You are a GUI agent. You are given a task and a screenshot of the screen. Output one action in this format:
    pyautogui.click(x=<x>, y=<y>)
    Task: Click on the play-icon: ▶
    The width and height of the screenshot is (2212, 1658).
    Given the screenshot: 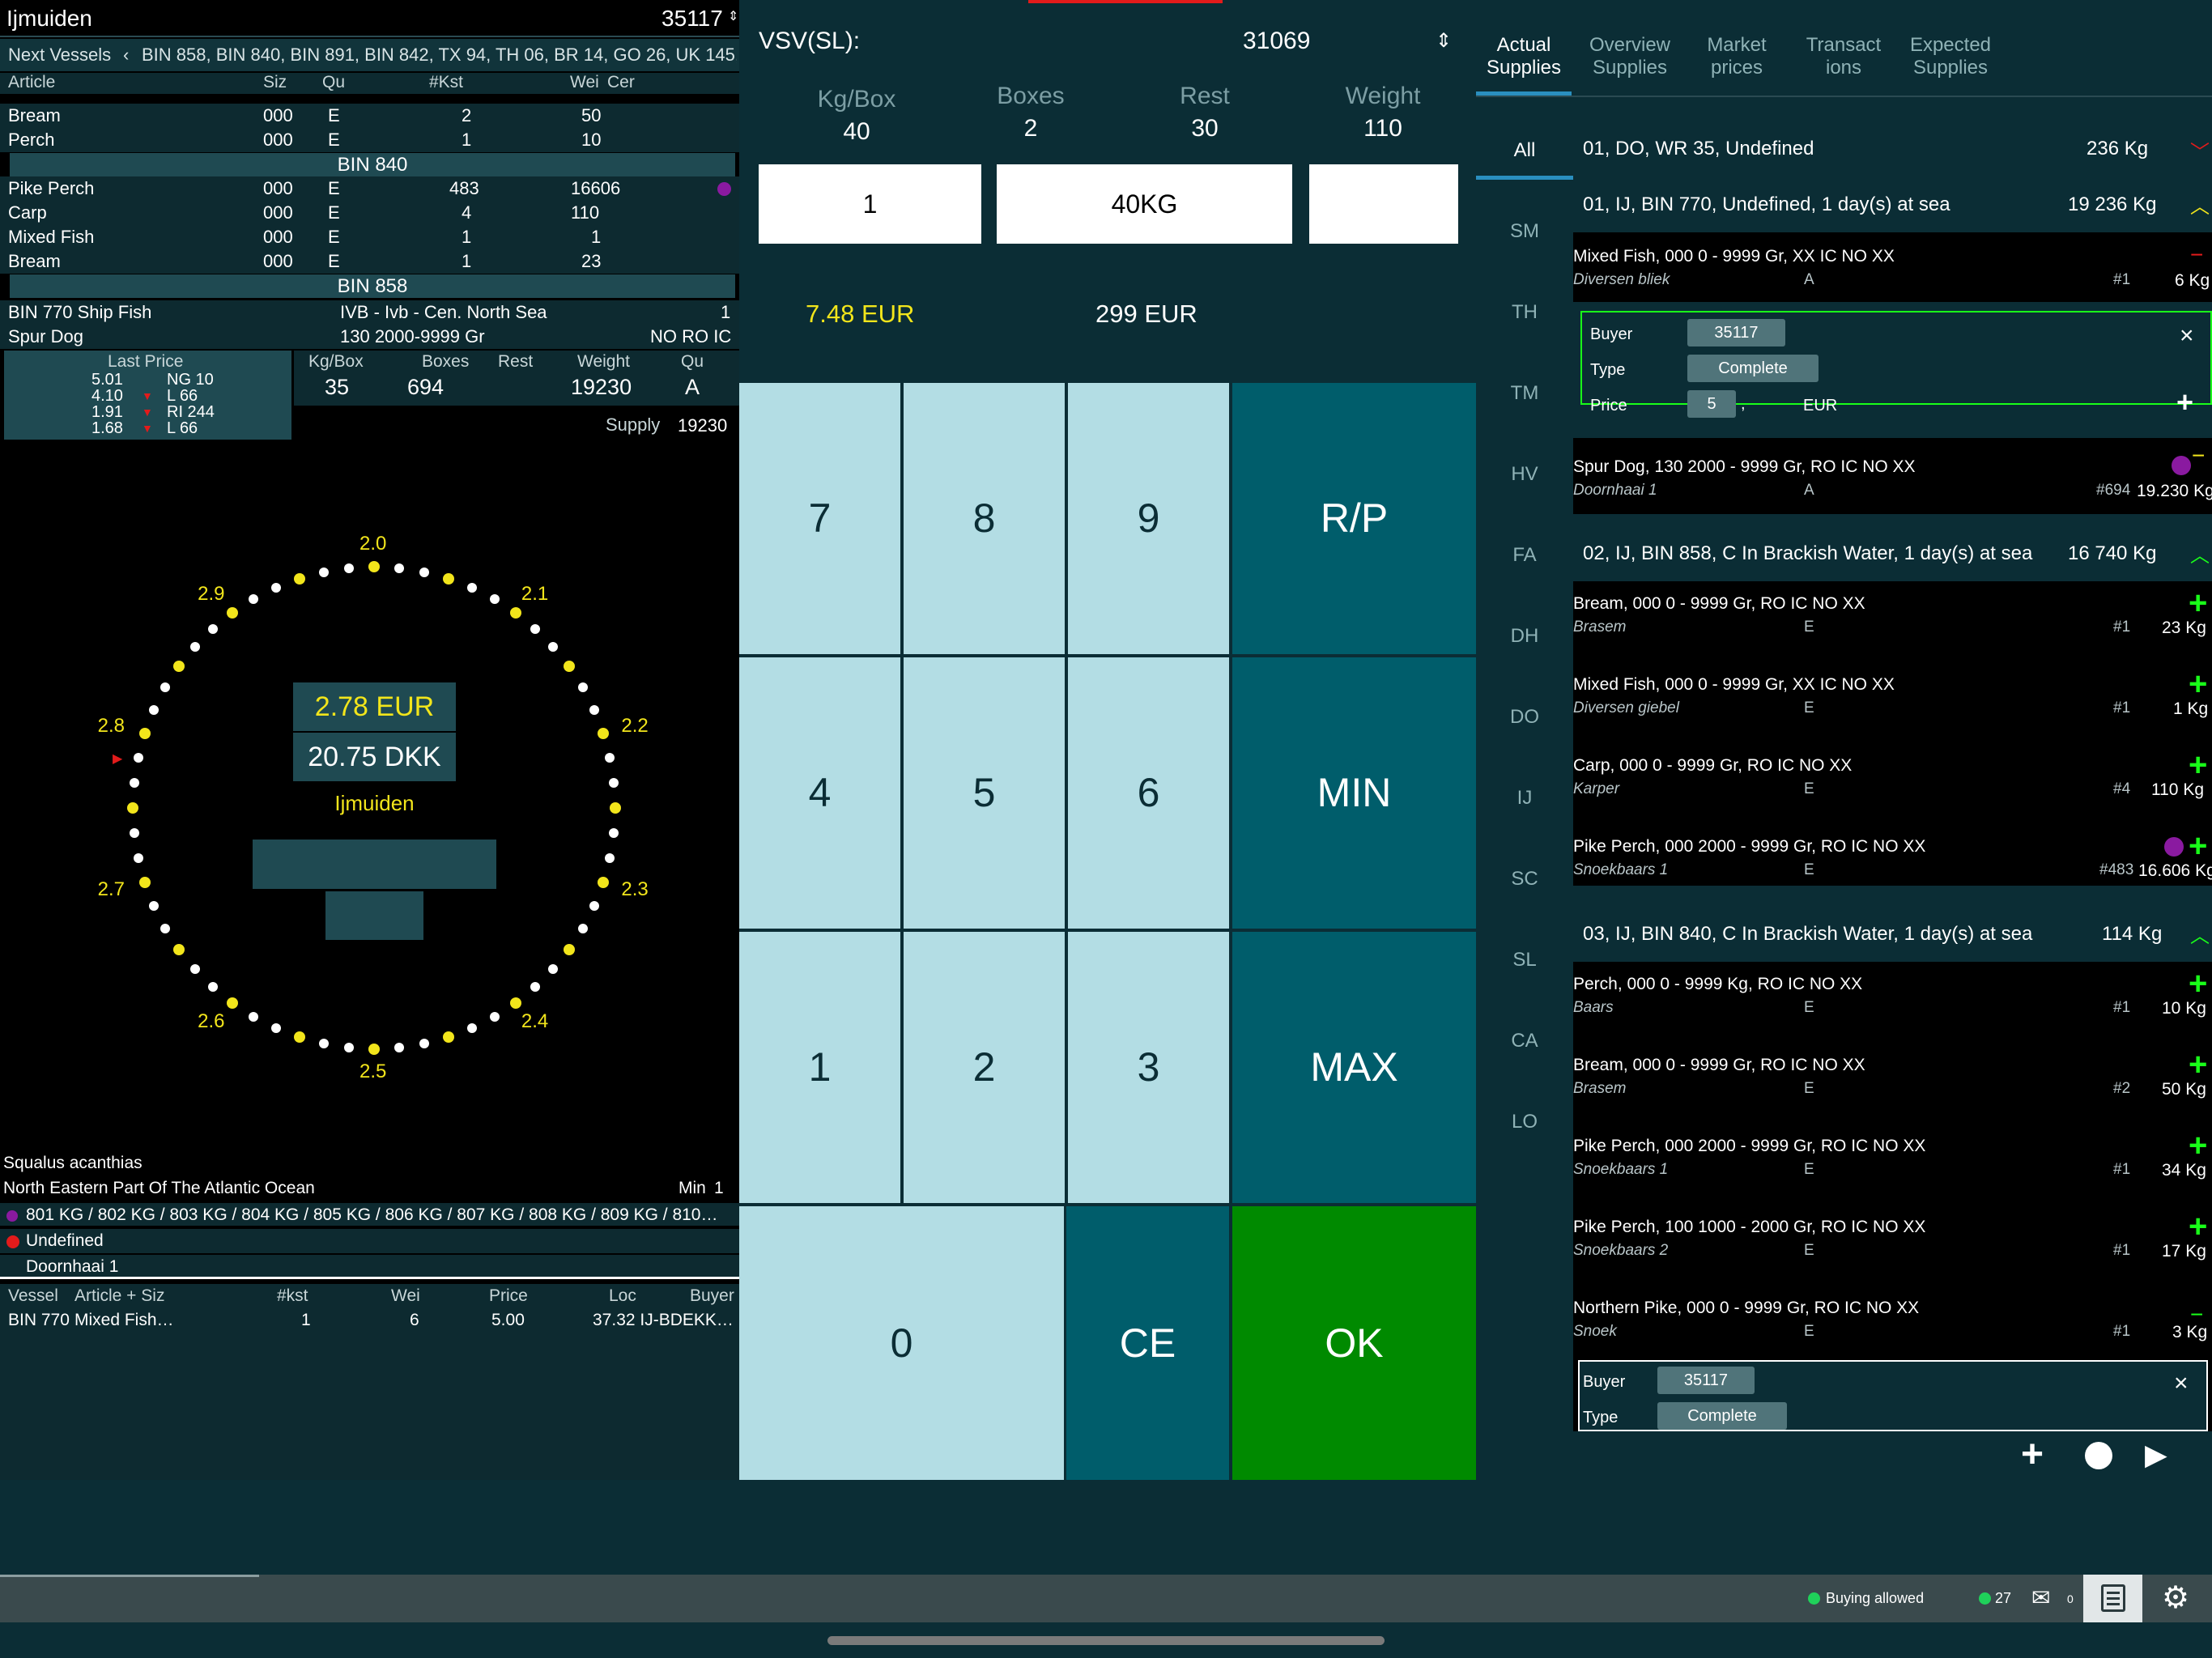 What is the action you would take?
    pyautogui.click(x=2156, y=1454)
    